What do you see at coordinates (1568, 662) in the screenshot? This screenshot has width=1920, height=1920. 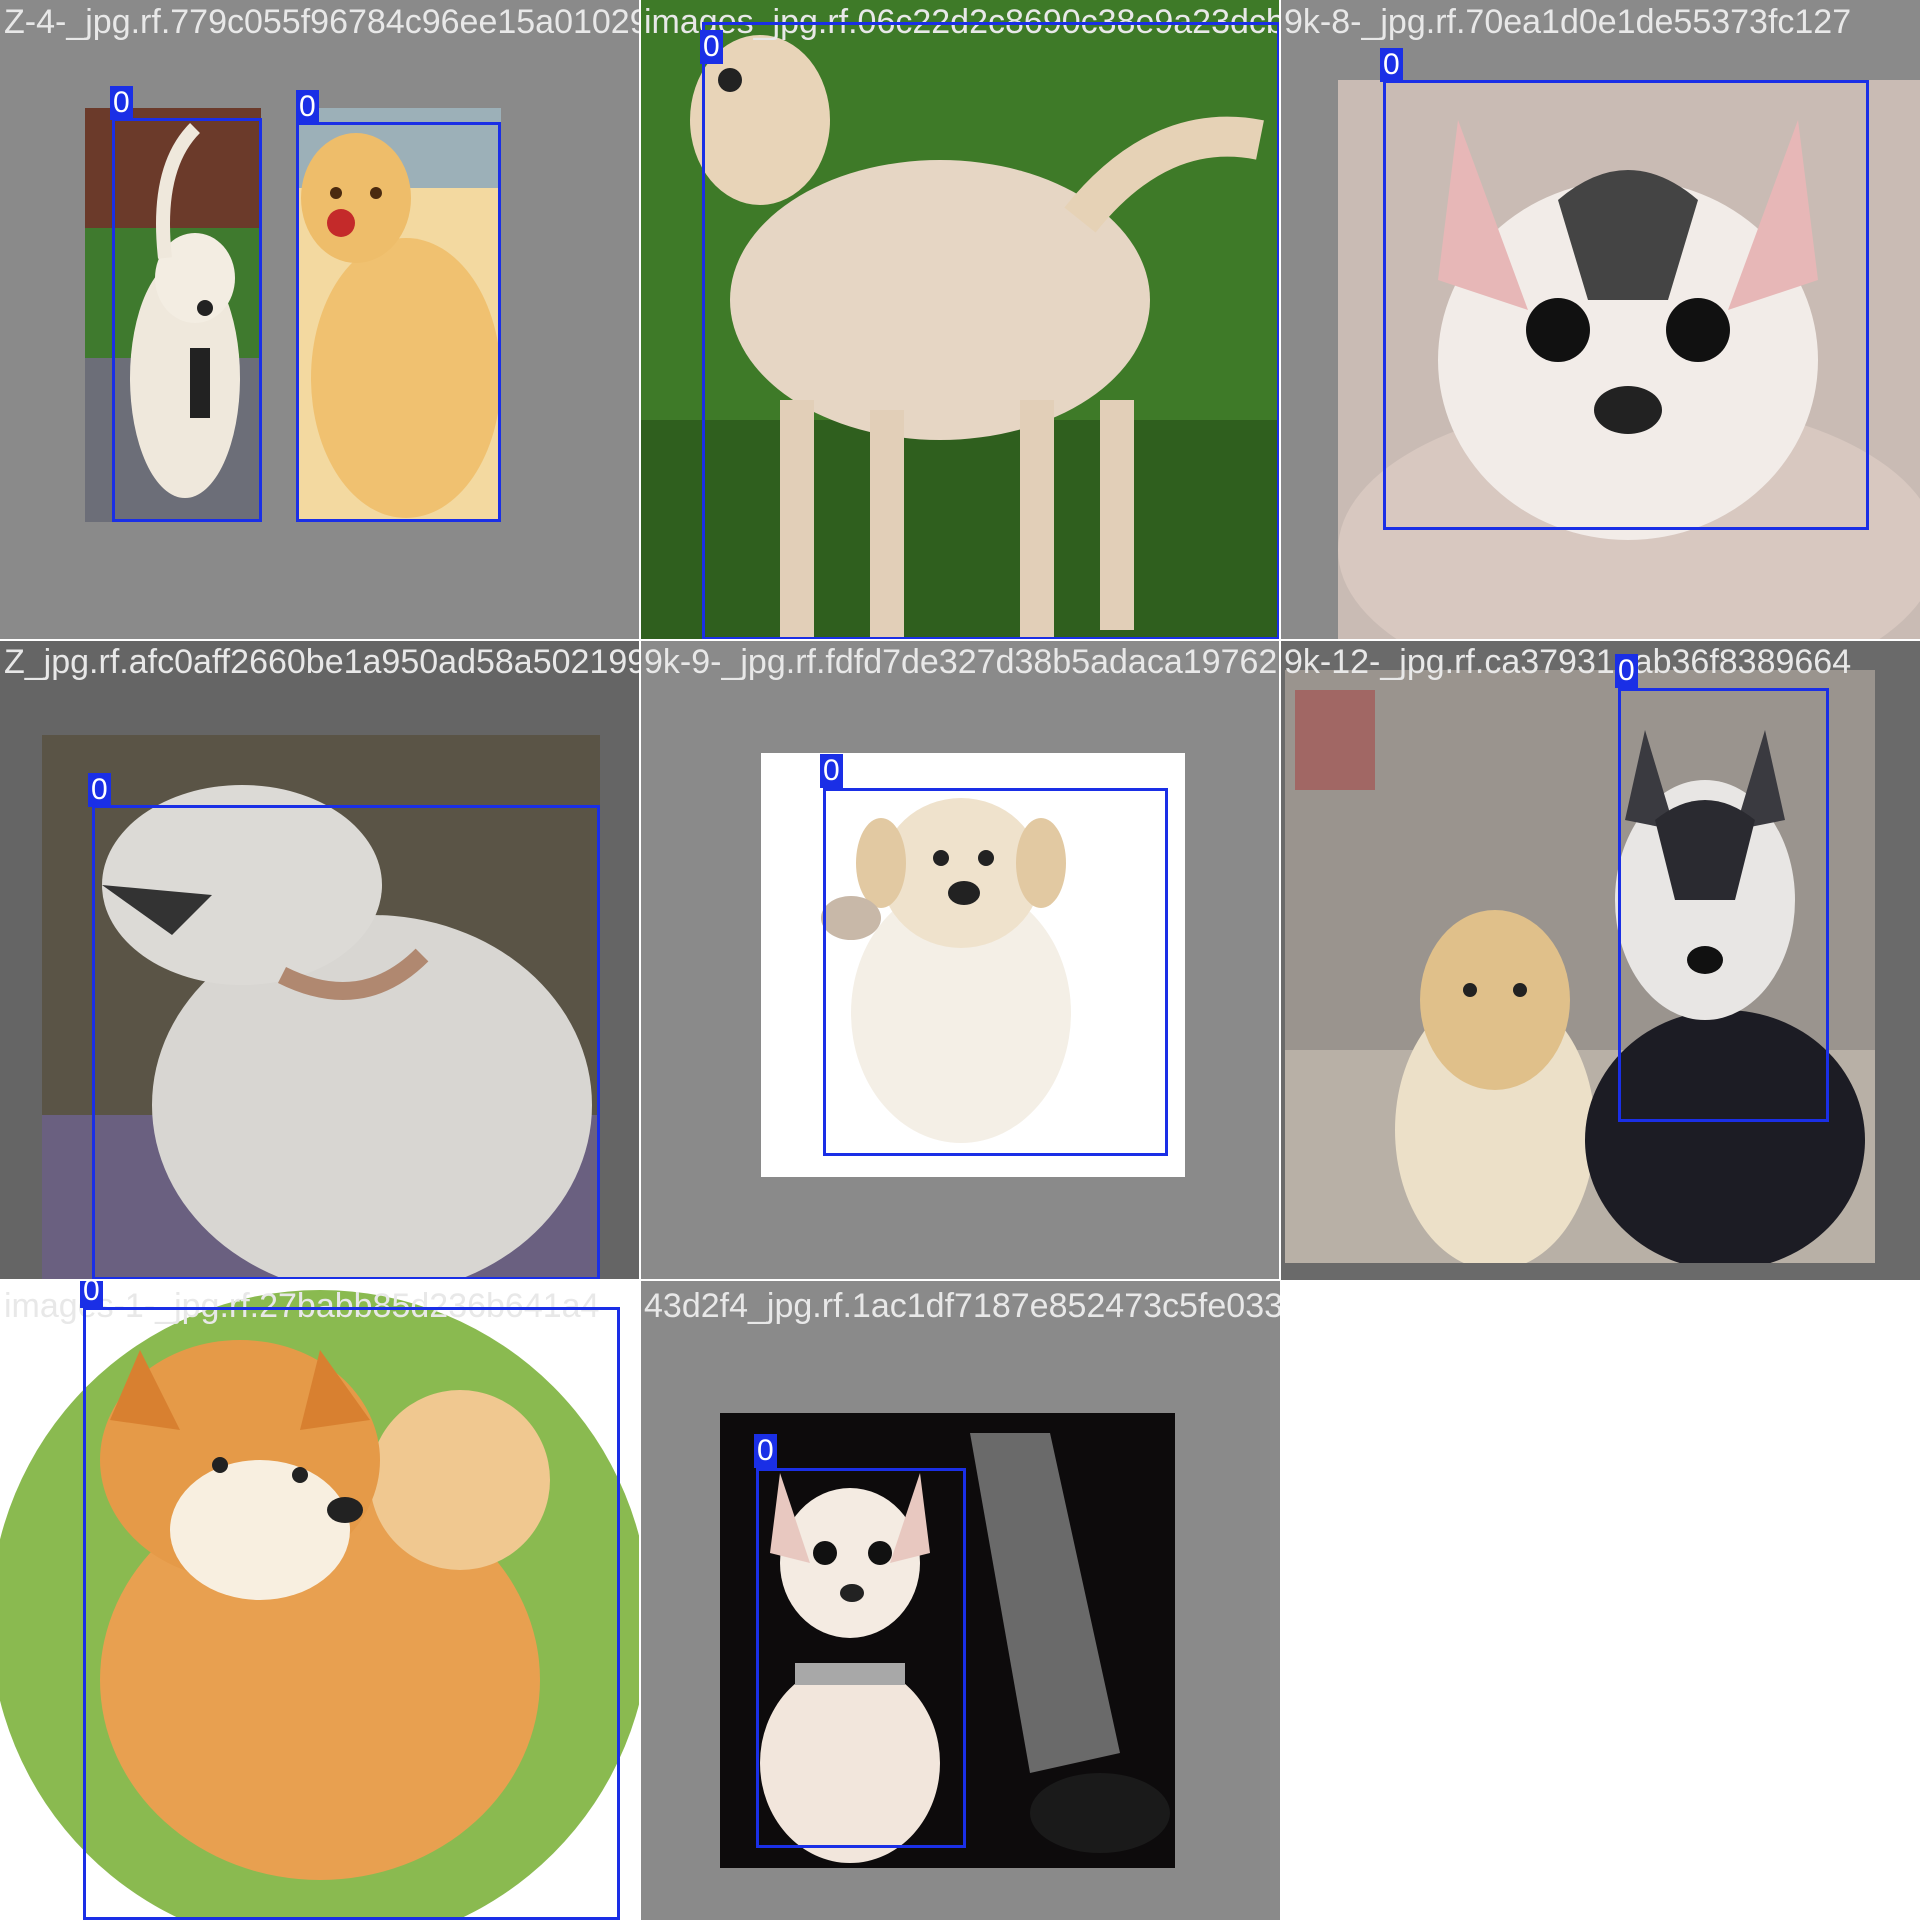 I see `image-filename: 9k-12-_jpg.rf.ca37931aab36f8389664` at bounding box center [1568, 662].